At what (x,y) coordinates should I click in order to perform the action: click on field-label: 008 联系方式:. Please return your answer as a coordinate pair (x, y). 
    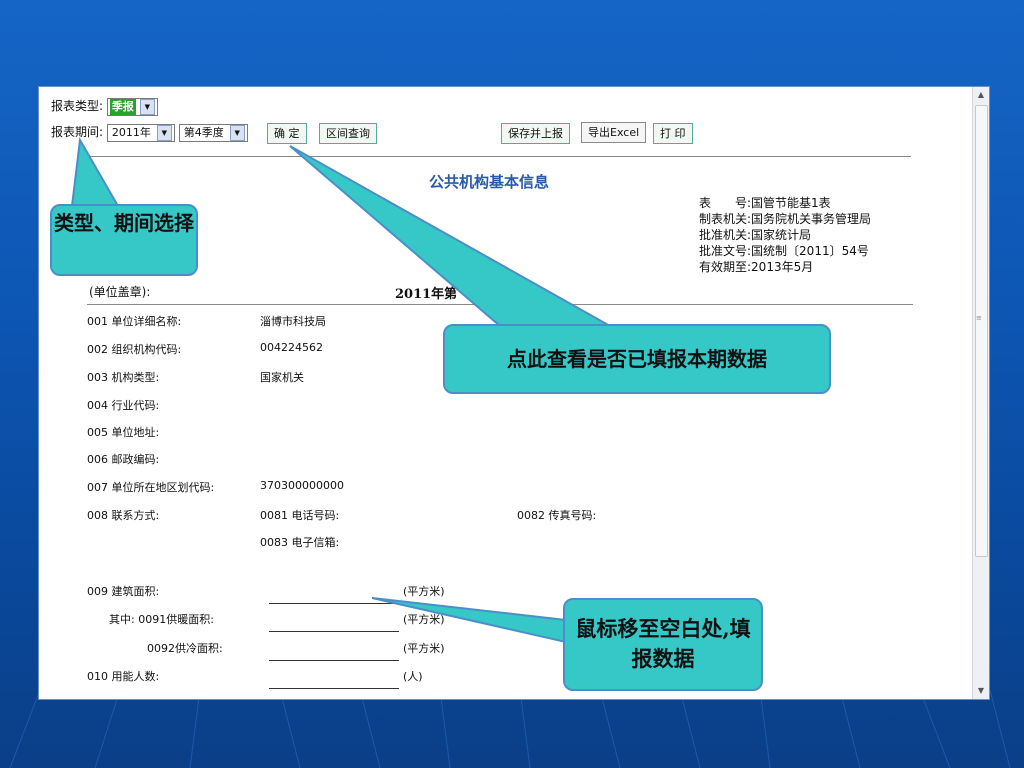
    Looking at the image, I should click on (123, 515).